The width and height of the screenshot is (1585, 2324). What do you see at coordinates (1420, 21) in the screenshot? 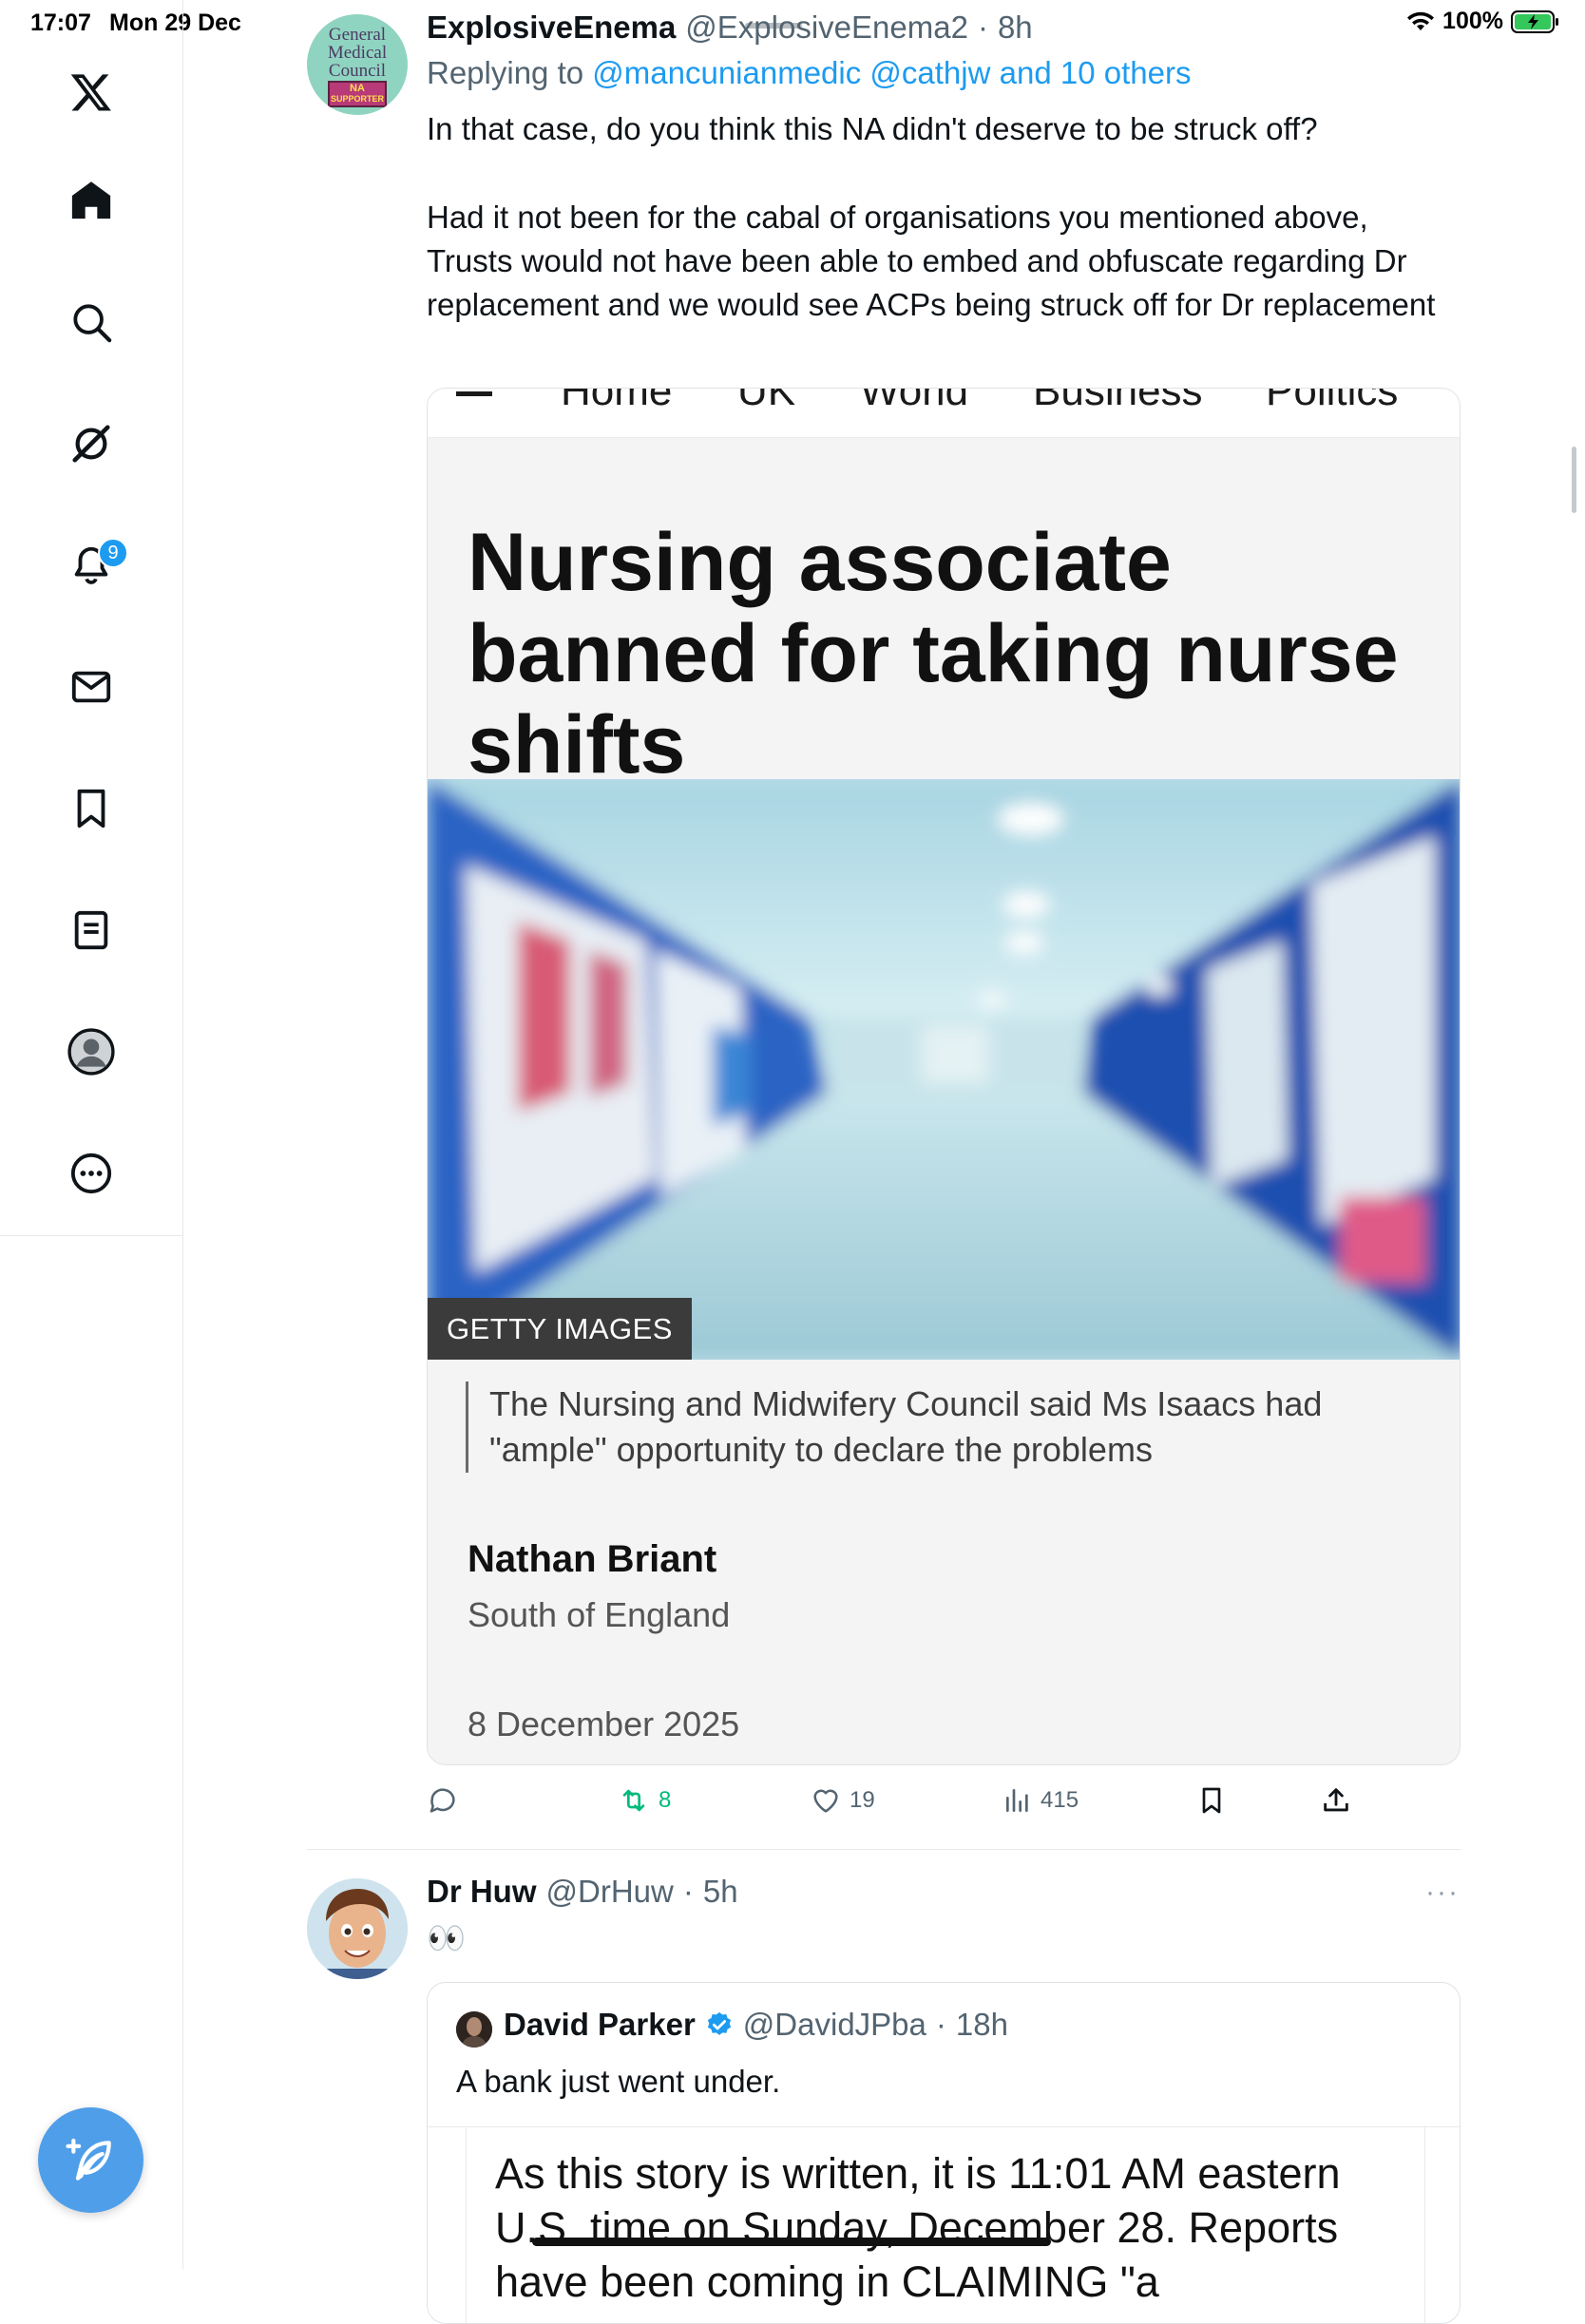
I see `wifi-icon` at bounding box center [1420, 21].